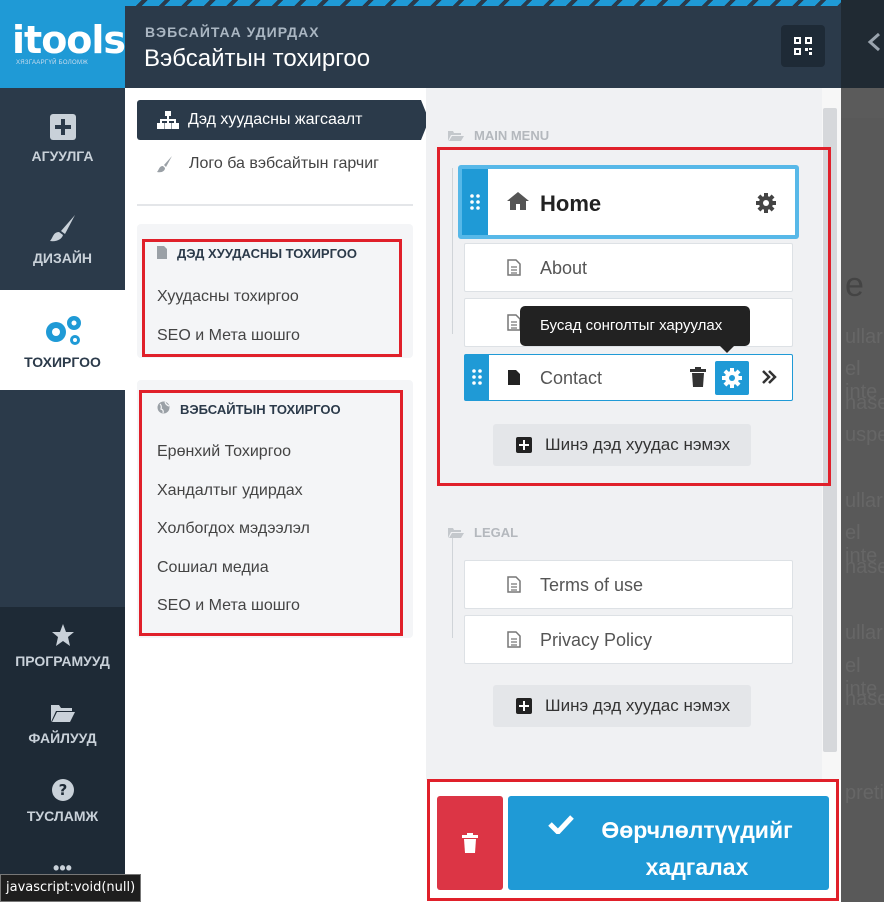 Image resolution: width=884 pixels, height=902 pixels. I want to click on page-item-home: Home, so click(628, 202).